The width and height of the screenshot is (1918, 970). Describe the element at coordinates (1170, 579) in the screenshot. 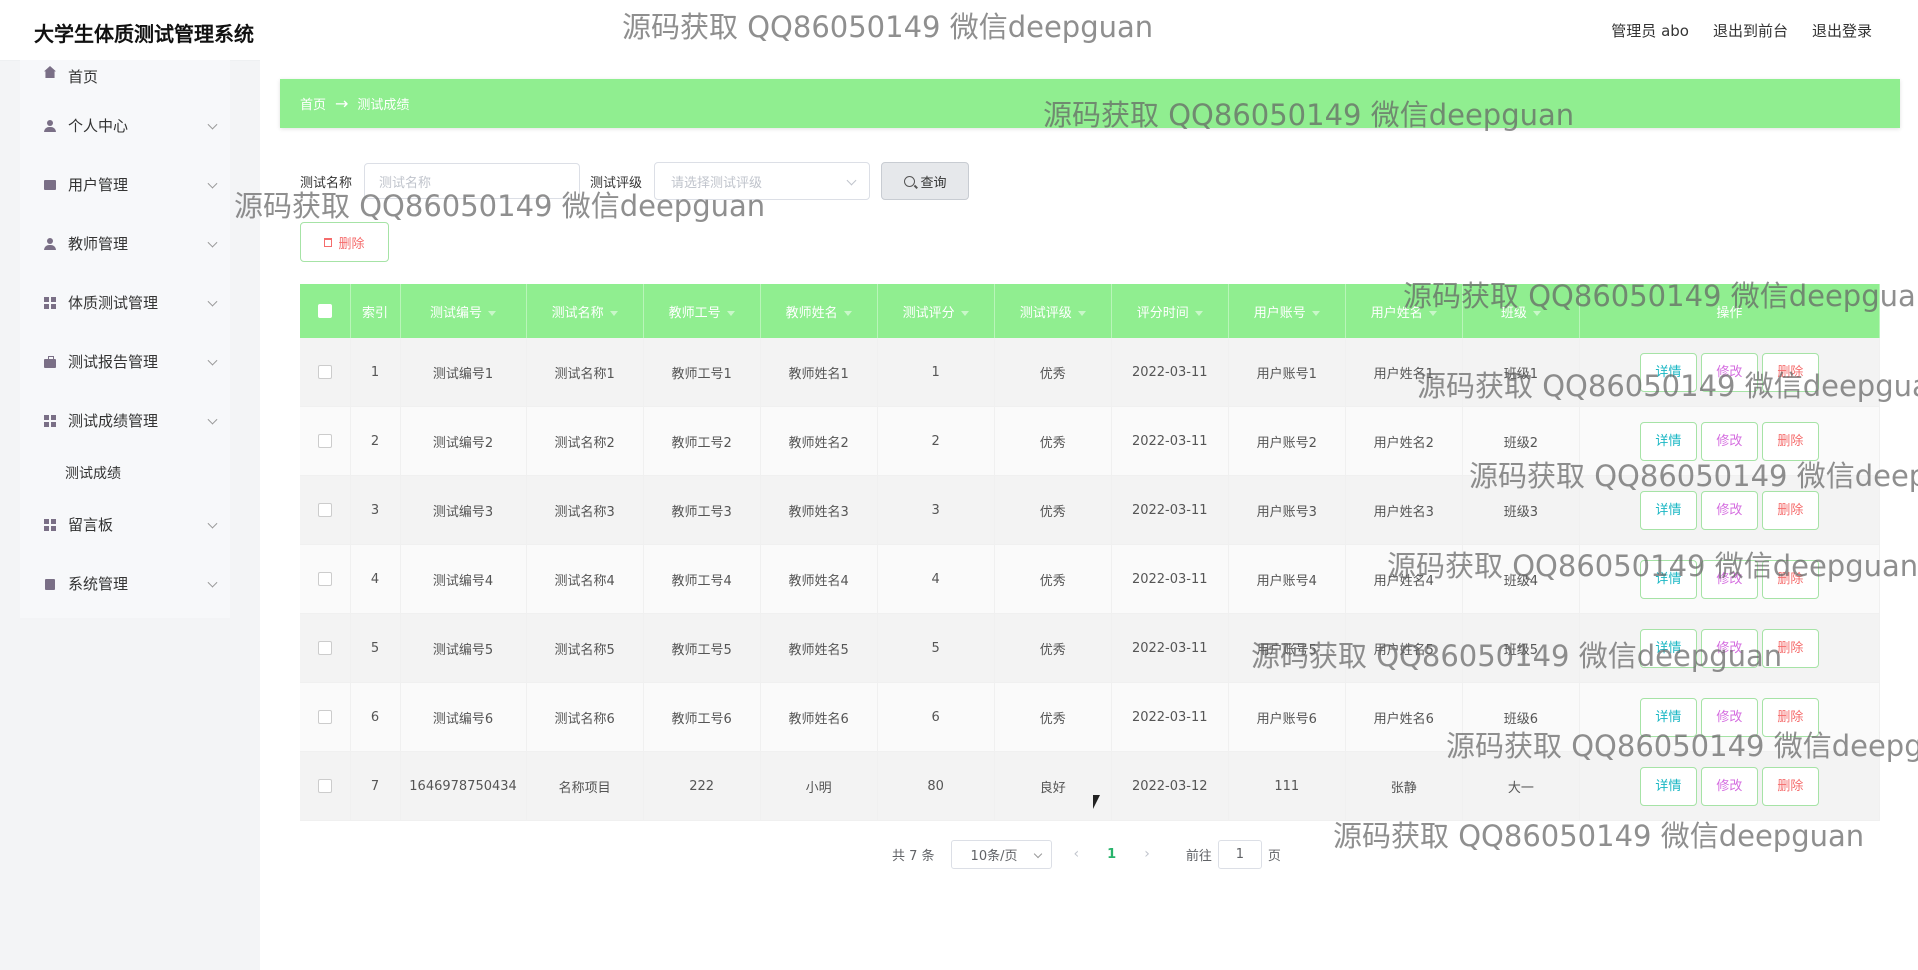

I see `cell-date: 2022-03-11` at that location.